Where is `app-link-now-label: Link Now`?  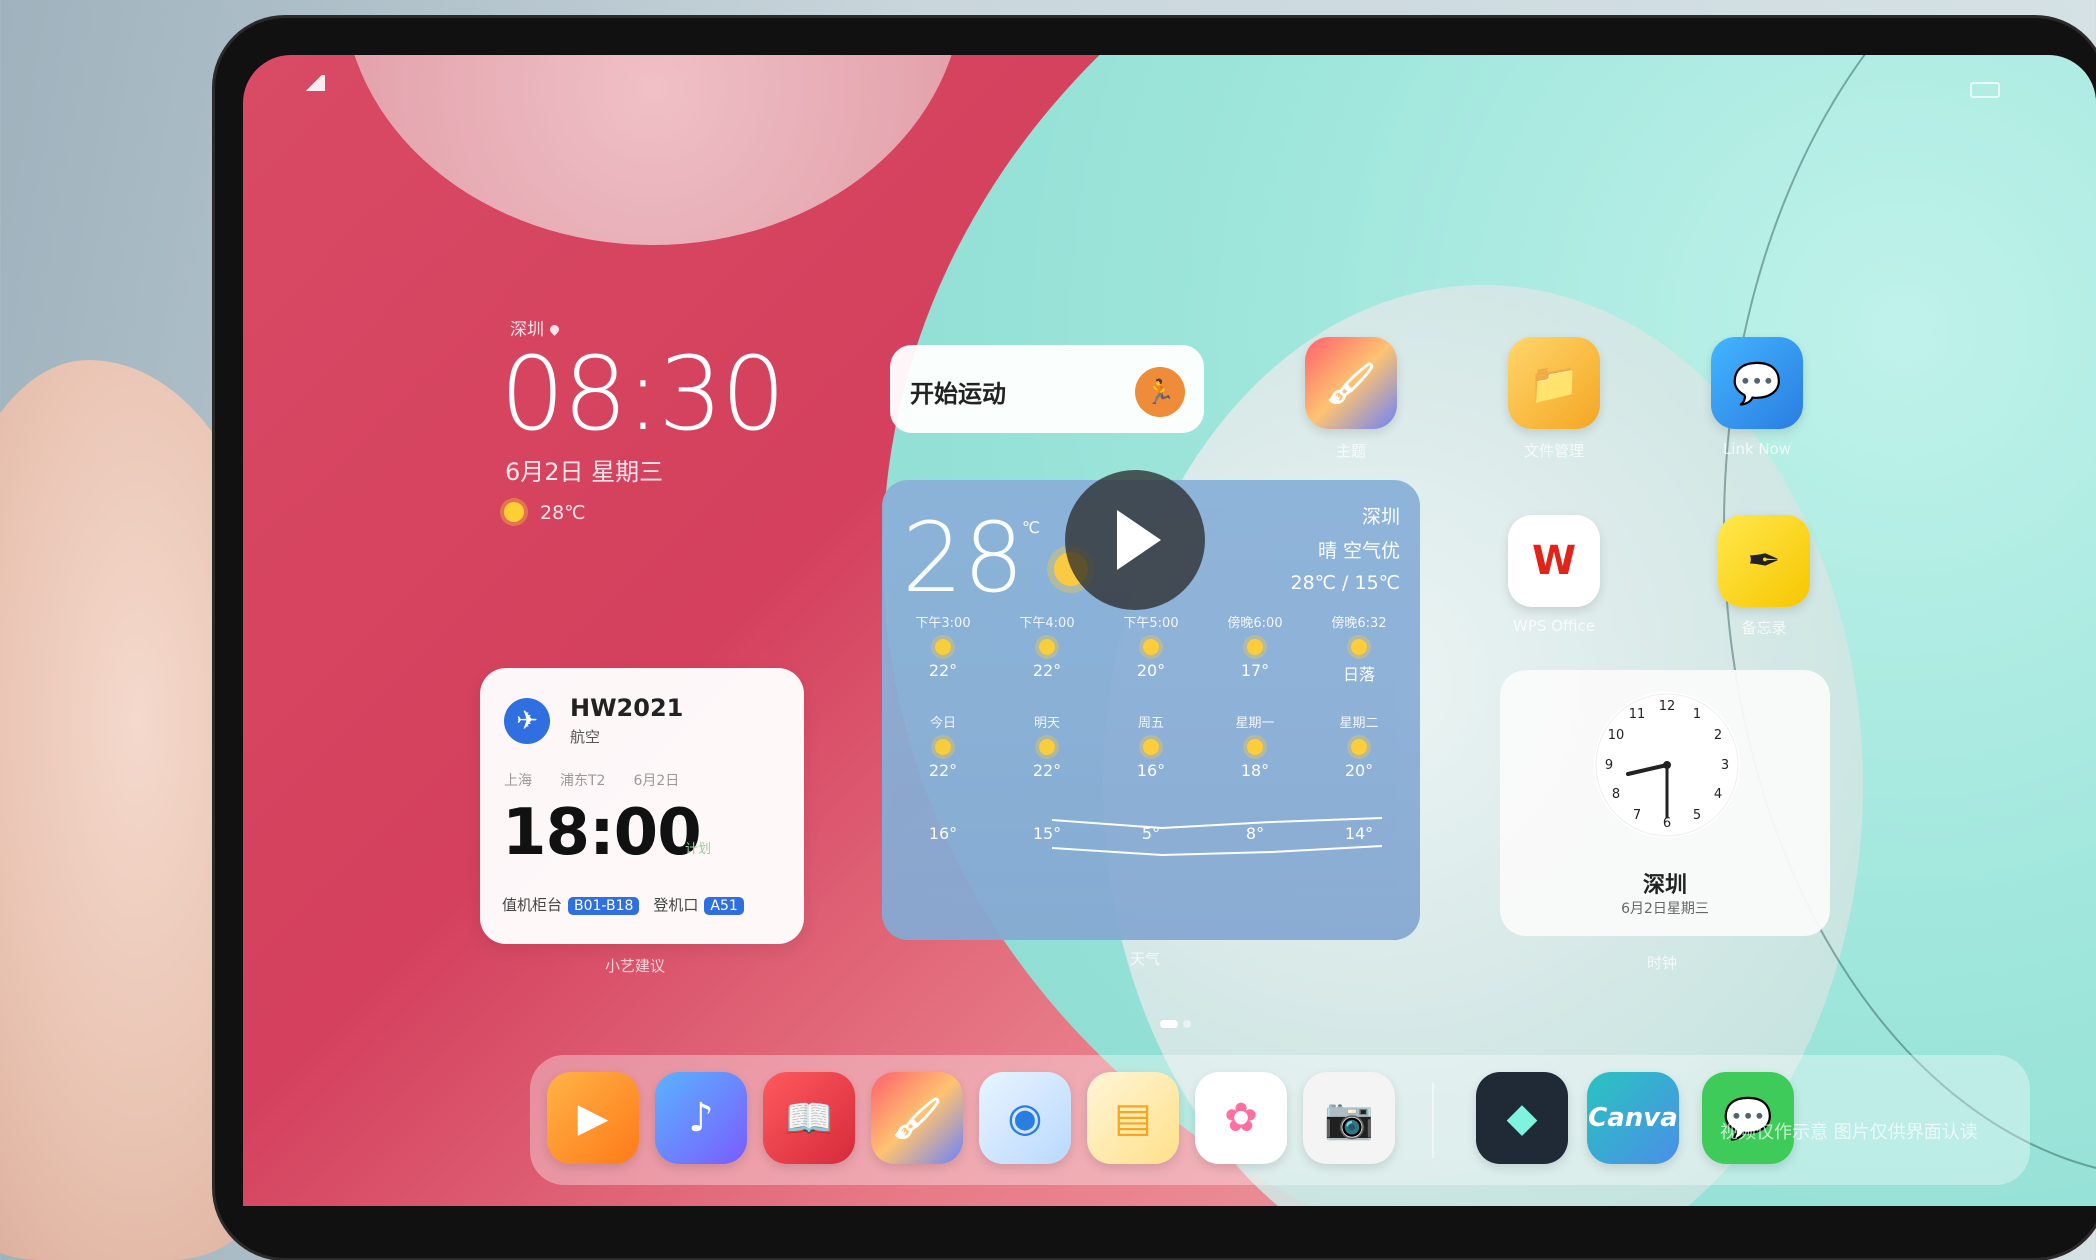
app-link-now-label: Link Now is located at coordinates (1757, 449).